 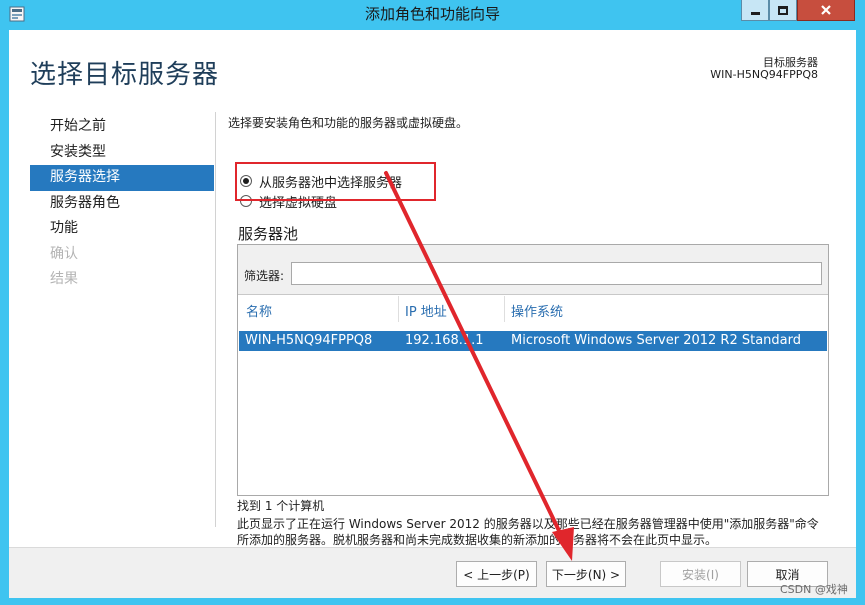 I want to click on server-pool-title: 服务器池, so click(x=268, y=234).